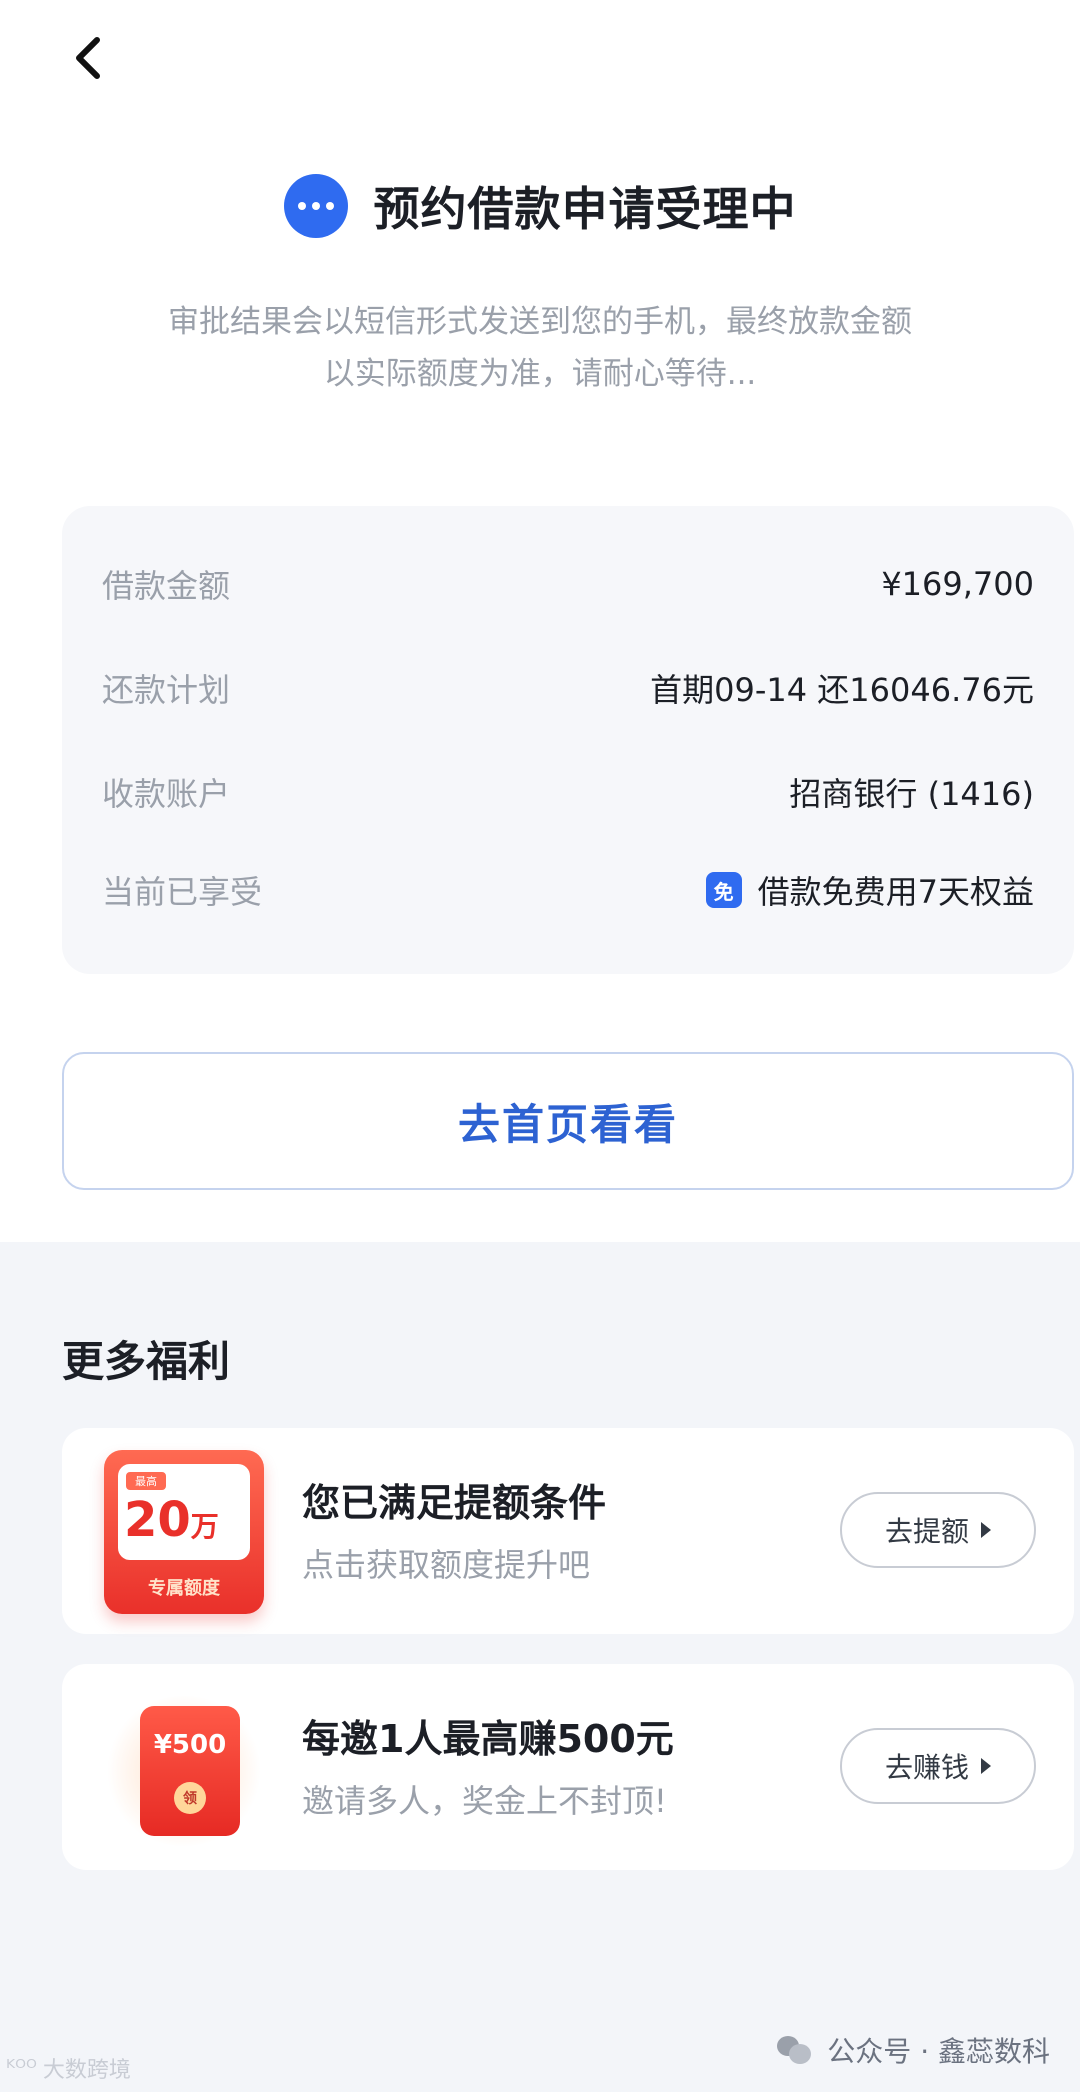  I want to click on watermark-right: 公众号 · 鑫蕊数科, so click(913, 2050).